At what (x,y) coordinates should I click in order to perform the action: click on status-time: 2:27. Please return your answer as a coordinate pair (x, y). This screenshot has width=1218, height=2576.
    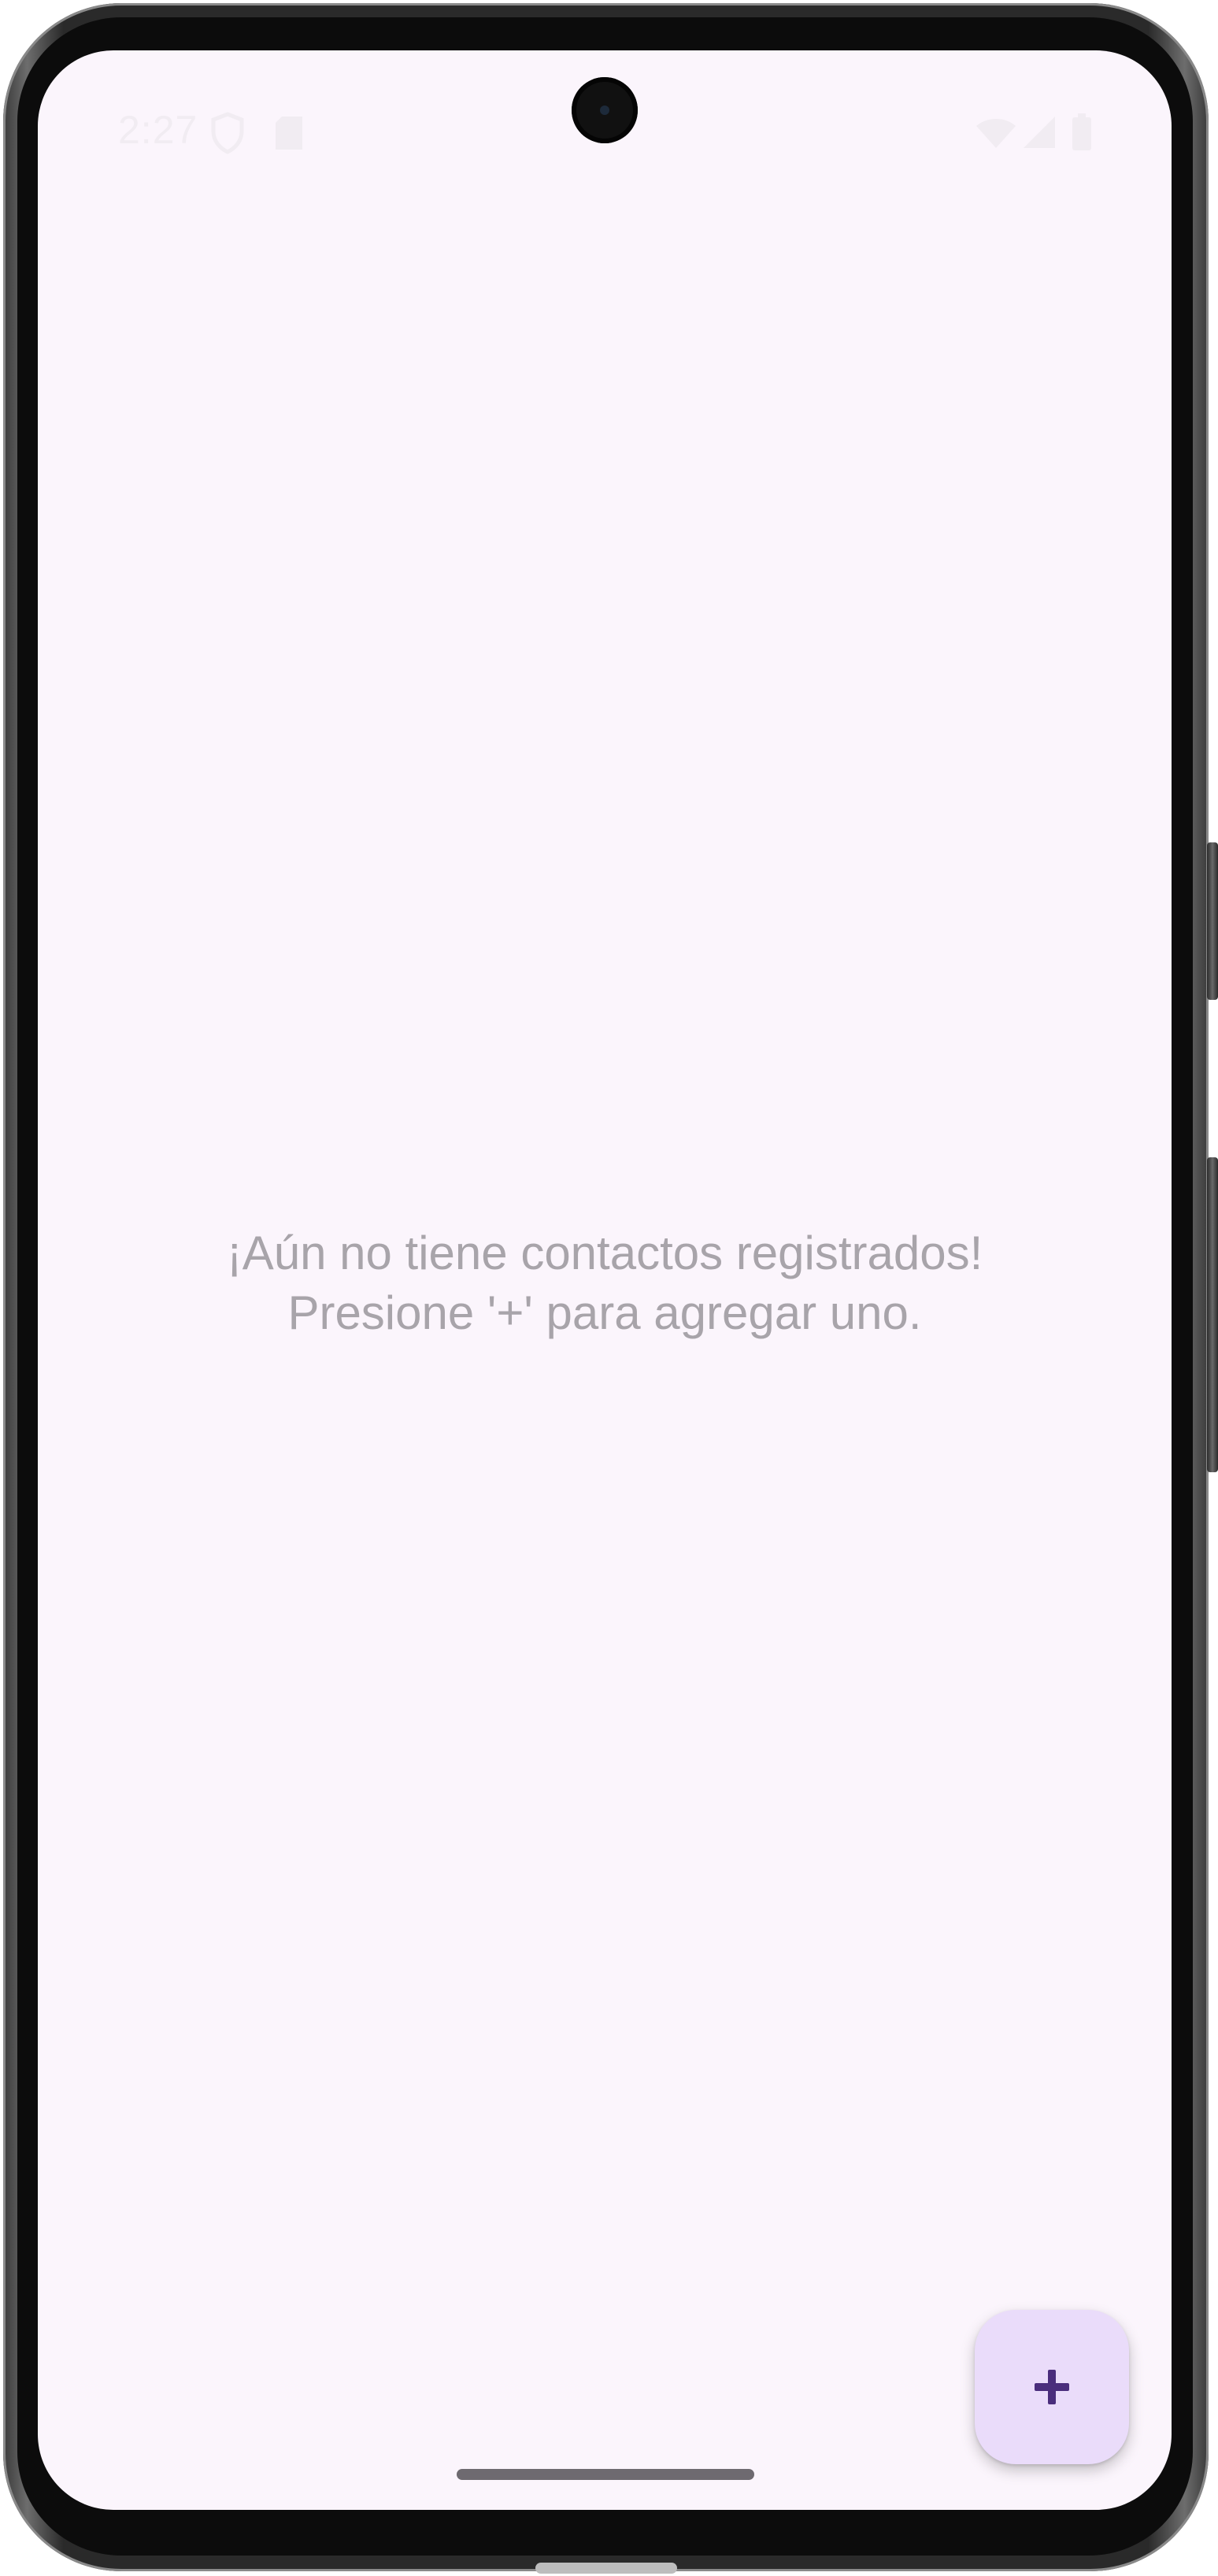
    Looking at the image, I should click on (158, 130).